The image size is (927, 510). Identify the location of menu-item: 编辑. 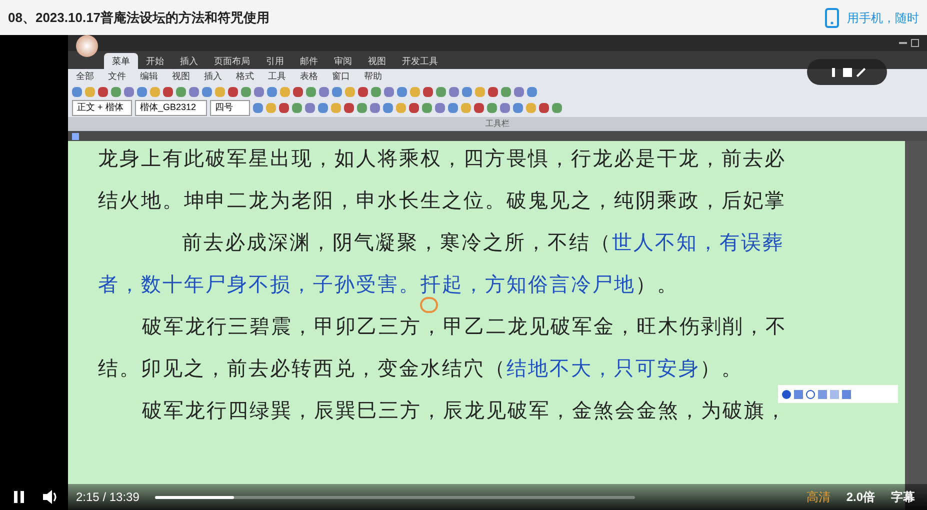
(149, 77).